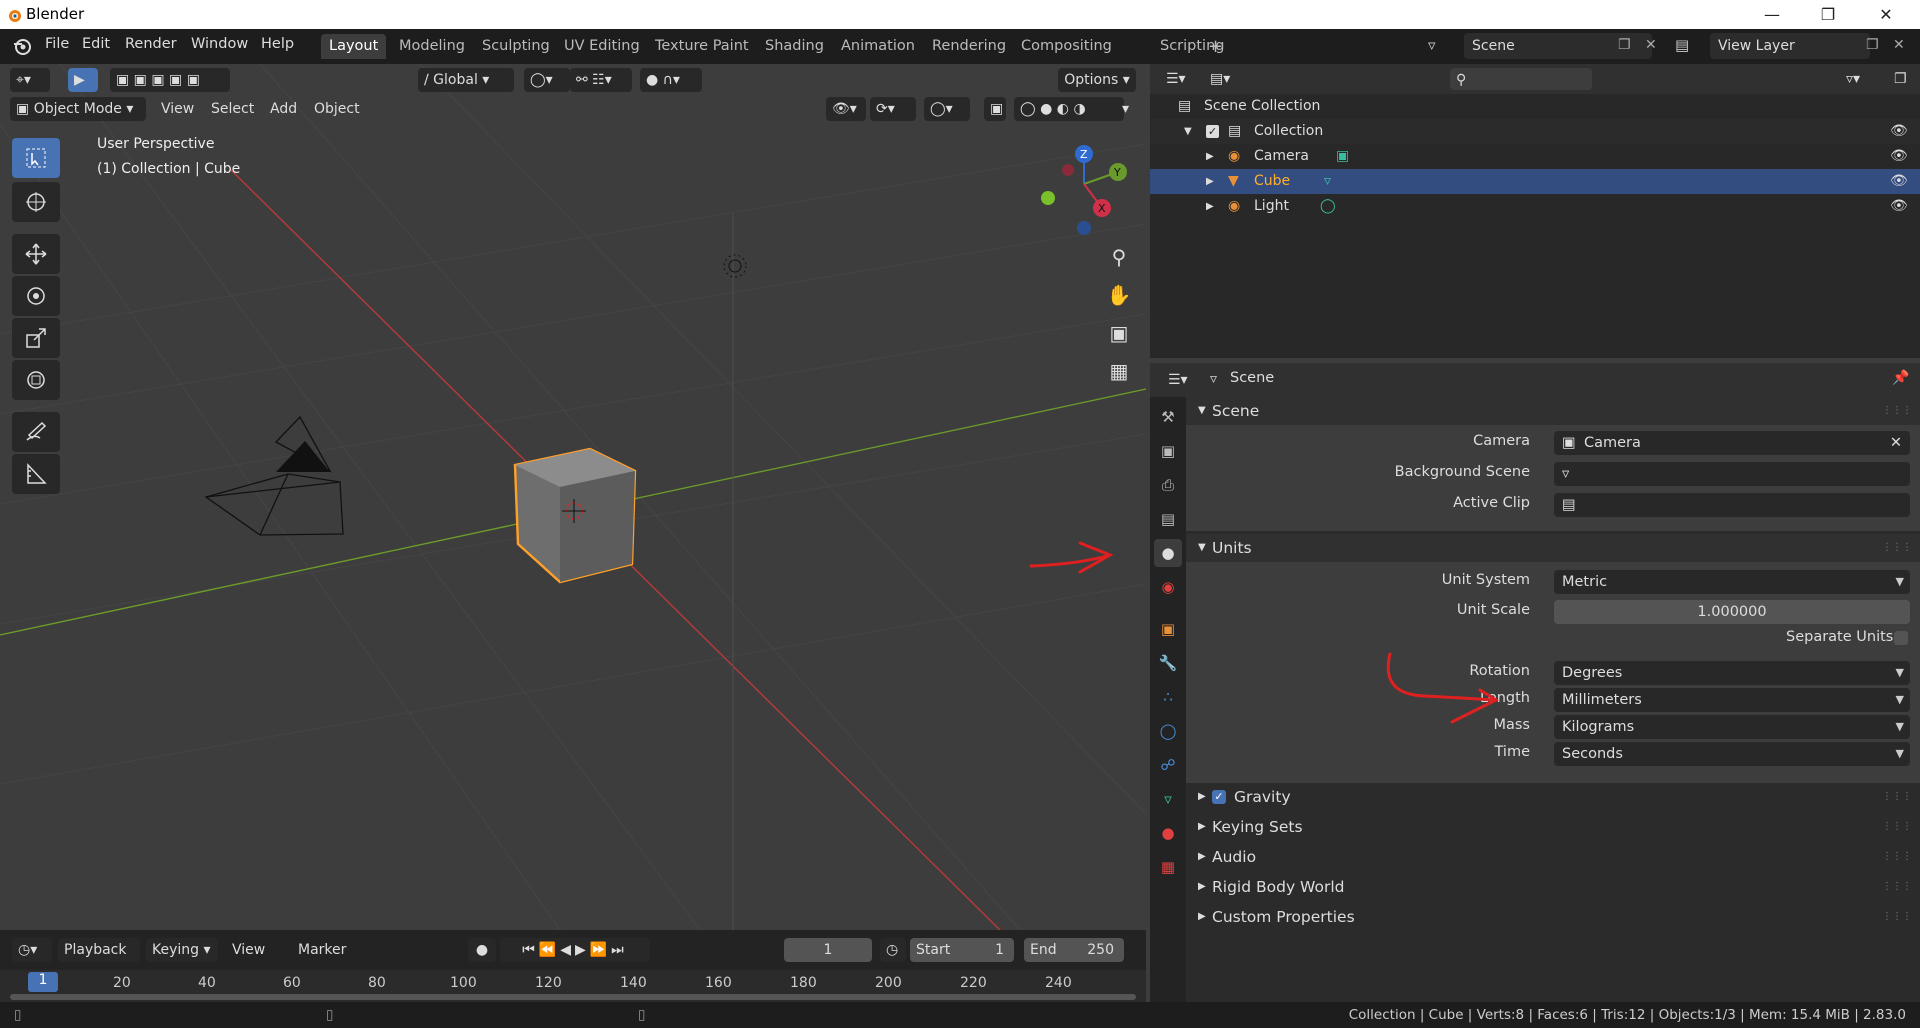 The image size is (1920, 1028). What do you see at coordinates (36, 380) in the screenshot?
I see `transform-tool-icon` at bounding box center [36, 380].